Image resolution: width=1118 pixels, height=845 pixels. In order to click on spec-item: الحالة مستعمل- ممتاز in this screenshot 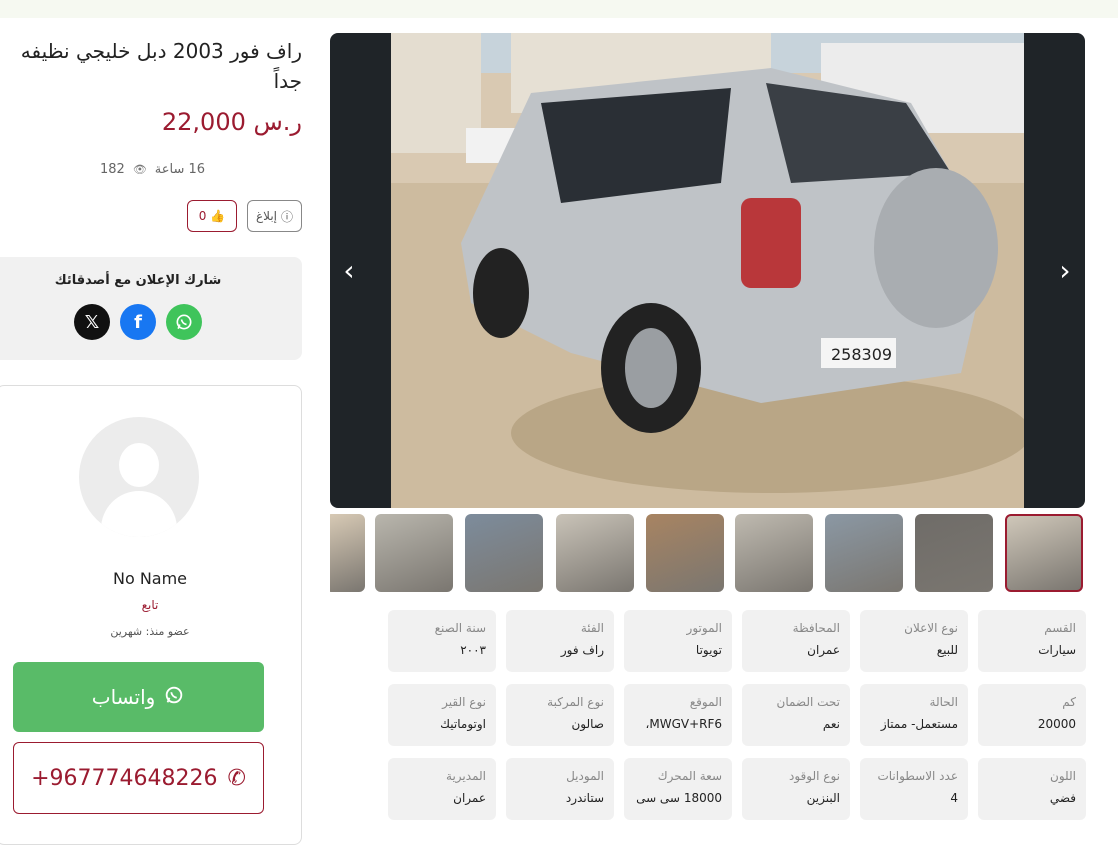, I will do `click(914, 715)`.